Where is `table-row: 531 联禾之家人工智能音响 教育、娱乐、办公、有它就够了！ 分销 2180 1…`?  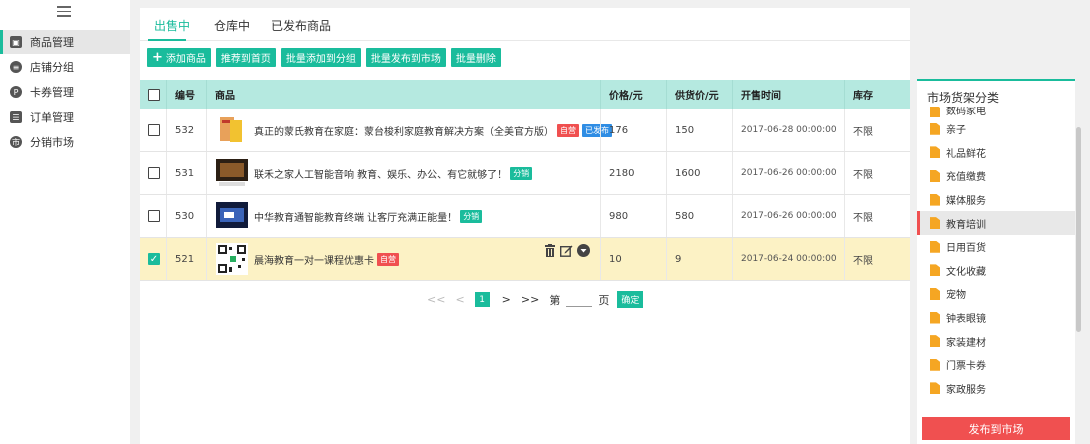 table-row: 531 联禾之家人工智能音响 教育、娱乐、办公、有它就够了！ 分销 2180 1… is located at coordinates (525, 173).